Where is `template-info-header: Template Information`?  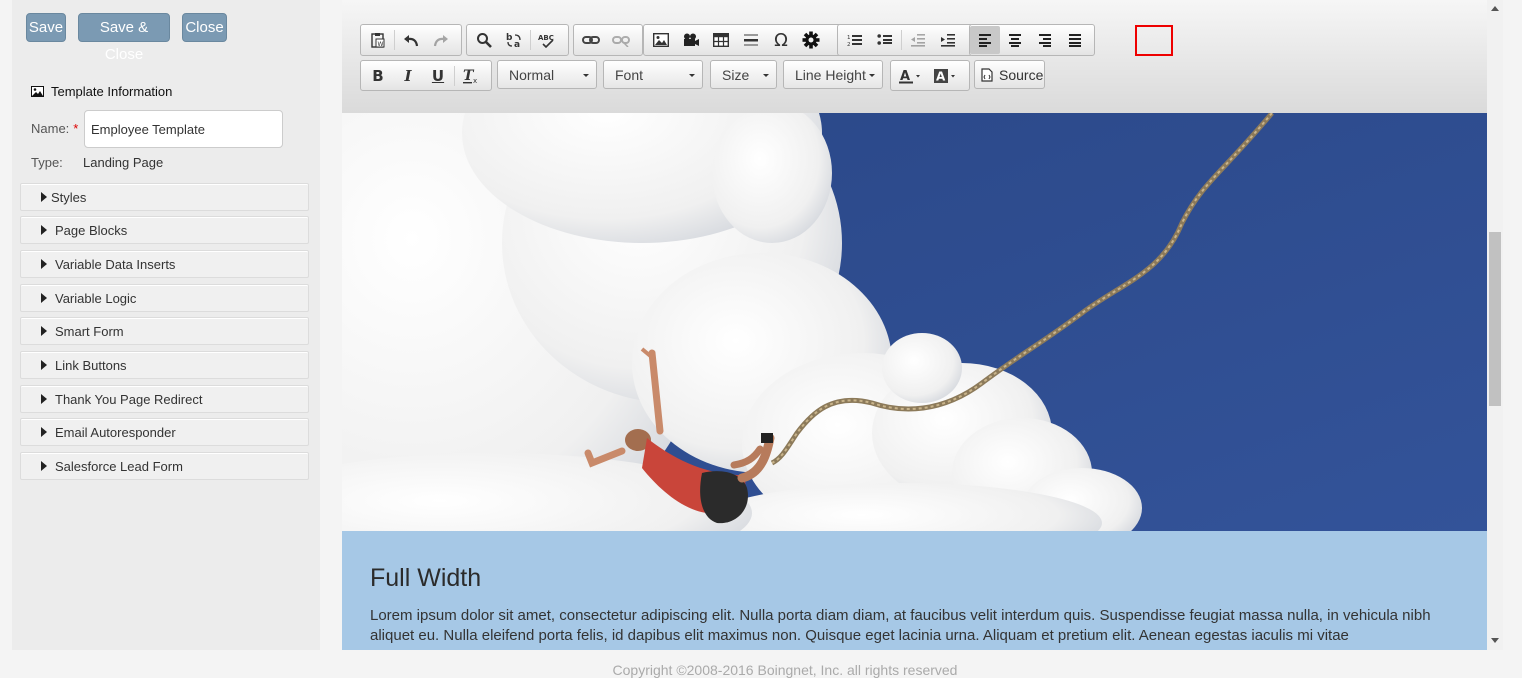
template-info-header: Template Information is located at coordinates (101, 91).